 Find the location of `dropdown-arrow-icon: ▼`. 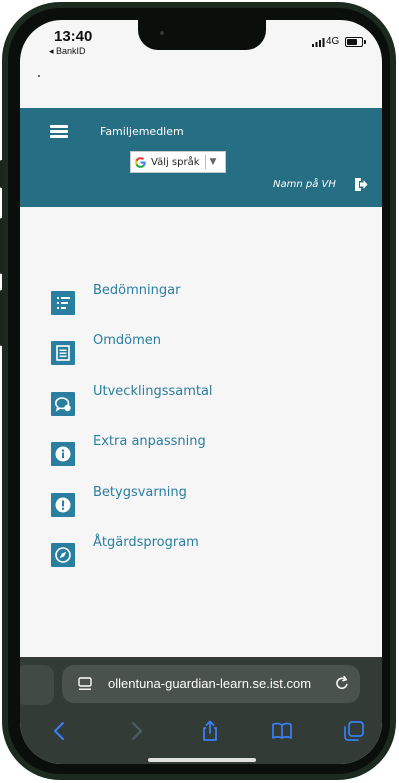

dropdown-arrow-icon: ▼ is located at coordinates (213, 162).